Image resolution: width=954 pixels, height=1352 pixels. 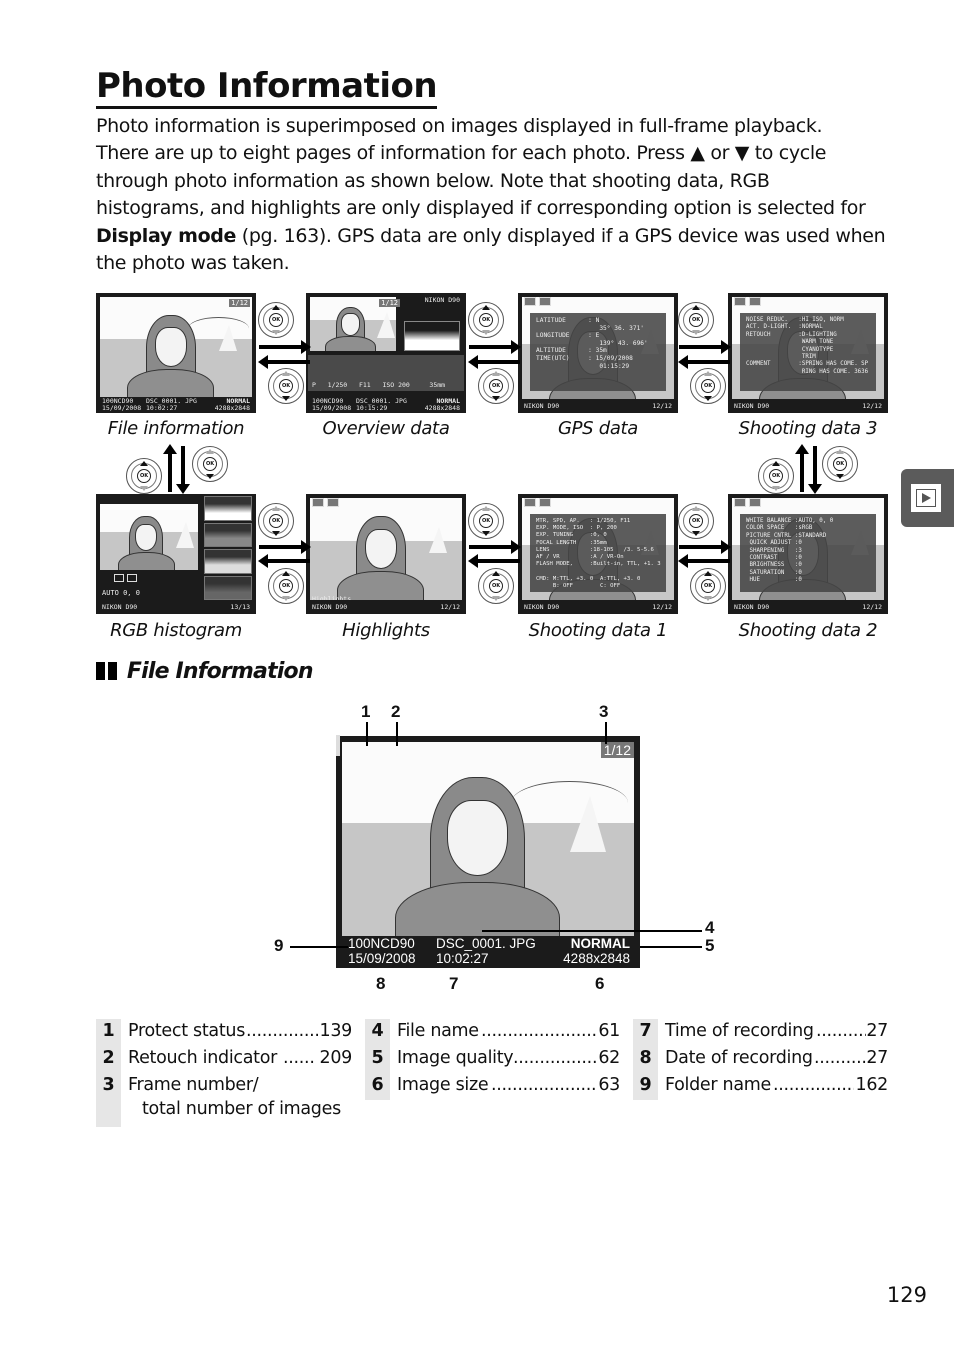 I want to click on item-number: 7, so click(x=645, y=1032).